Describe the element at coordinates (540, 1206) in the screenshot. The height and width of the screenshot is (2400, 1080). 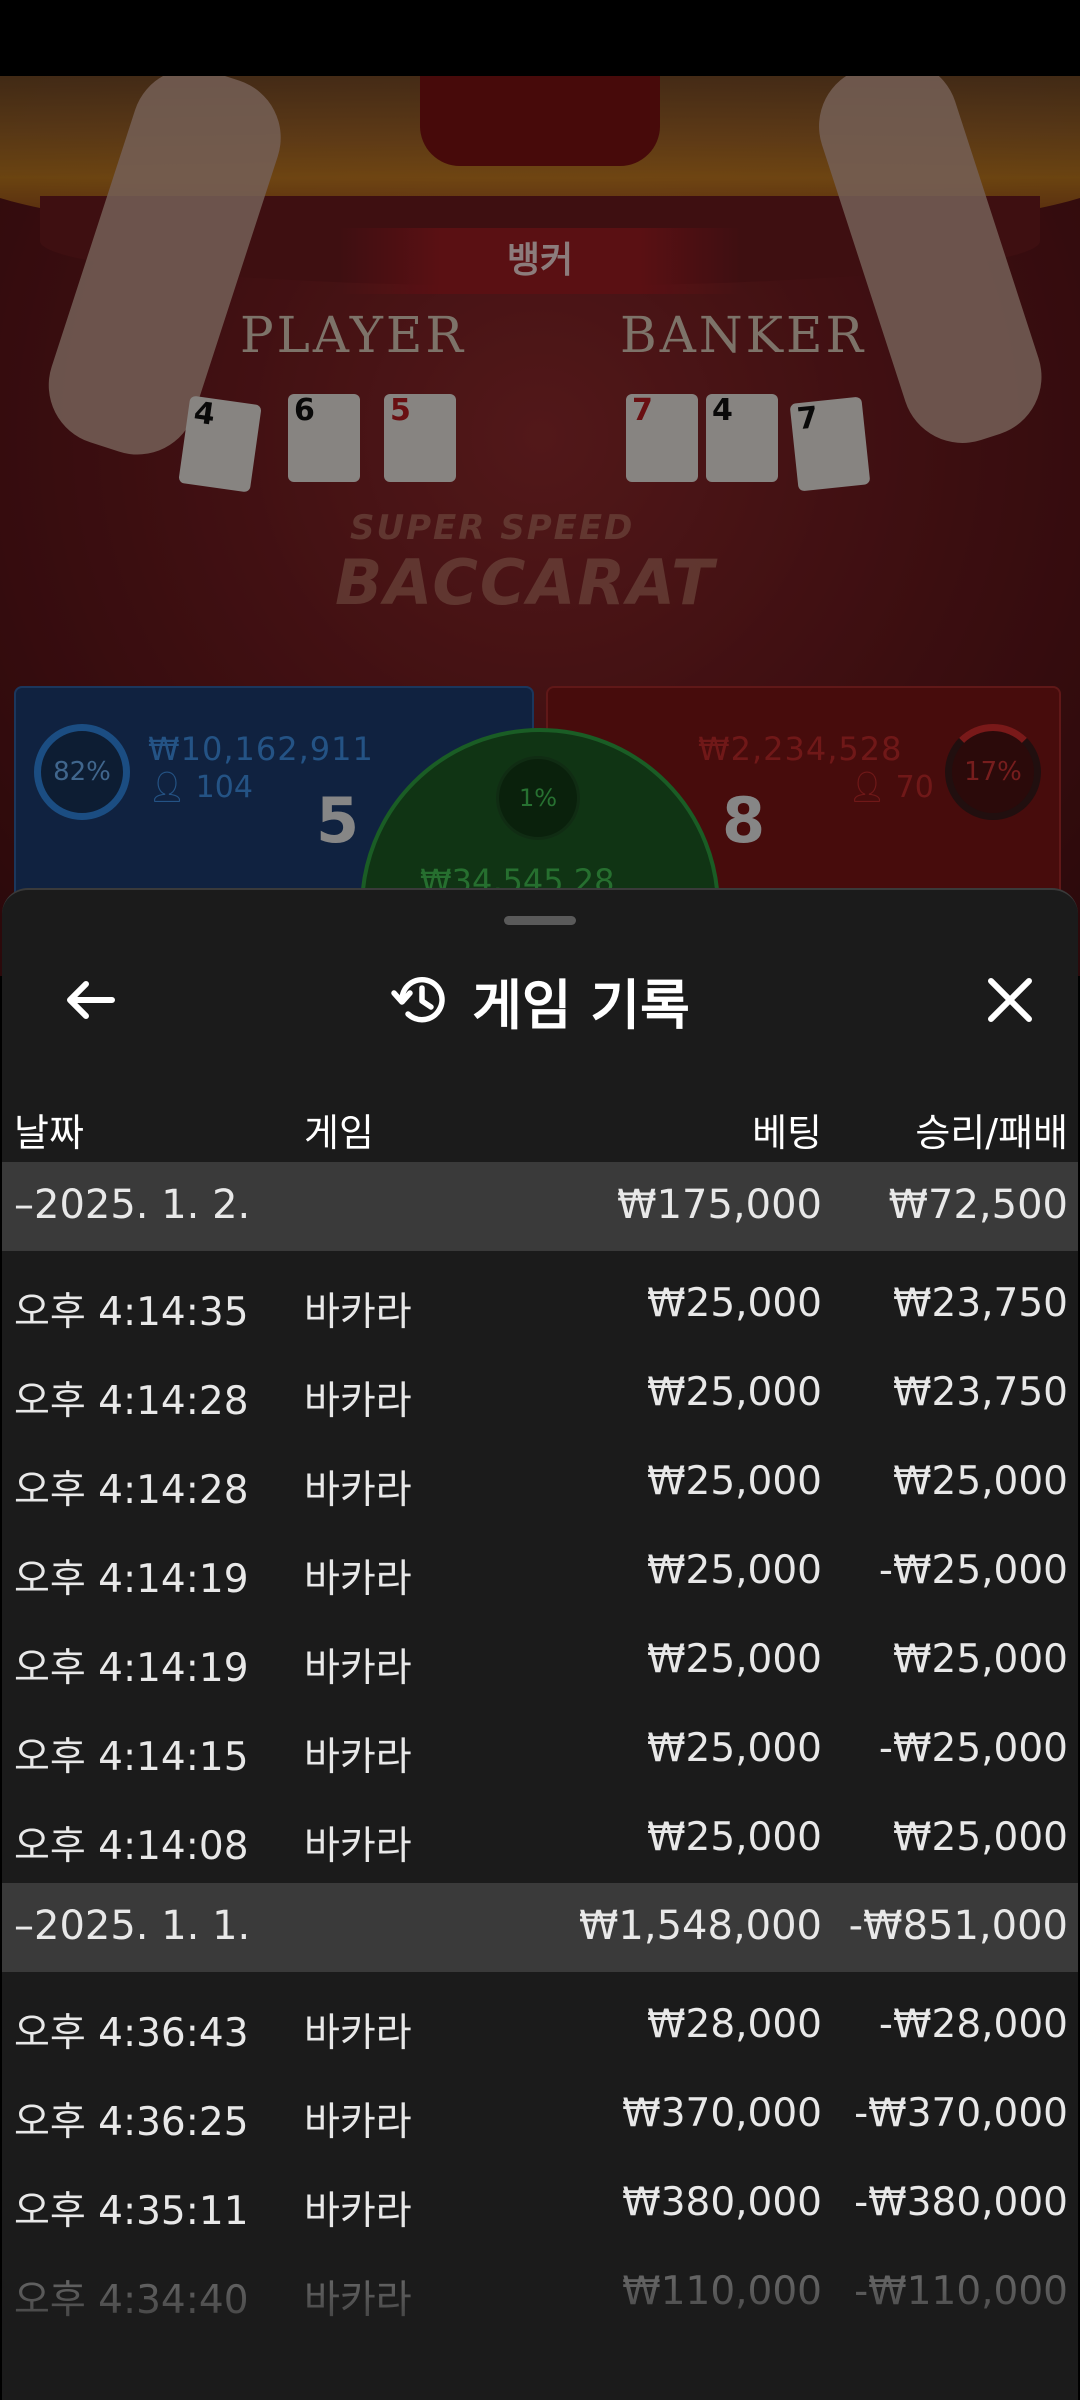
I see `date-group-header: –2025. 1. 2. ₩175,000 ₩72,500` at that location.